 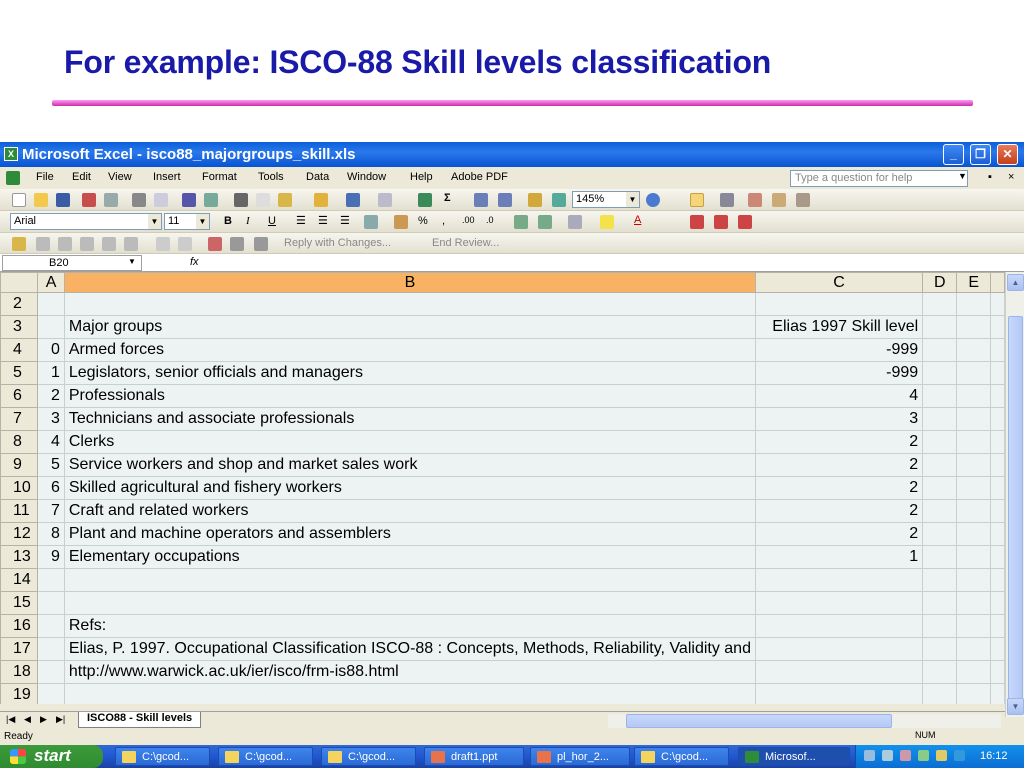 What do you see at coordinates (19, 419) in the screenshot?
I see `row-header: 7` at bounding box center [19, 419].